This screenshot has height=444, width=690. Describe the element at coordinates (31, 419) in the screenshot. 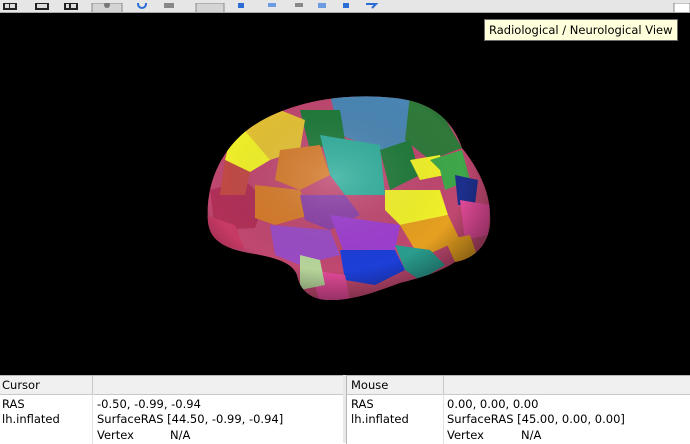

I see `cursor-row-label: lh.inflated` at that location.